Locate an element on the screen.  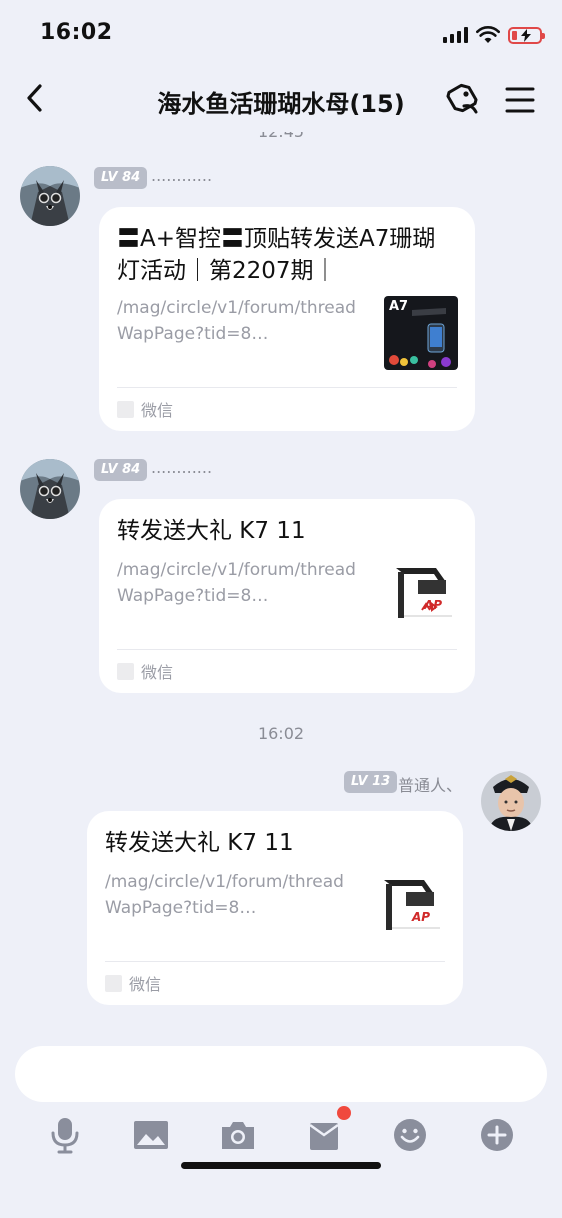
microphone-icon is located at coordinates (65, 1136).